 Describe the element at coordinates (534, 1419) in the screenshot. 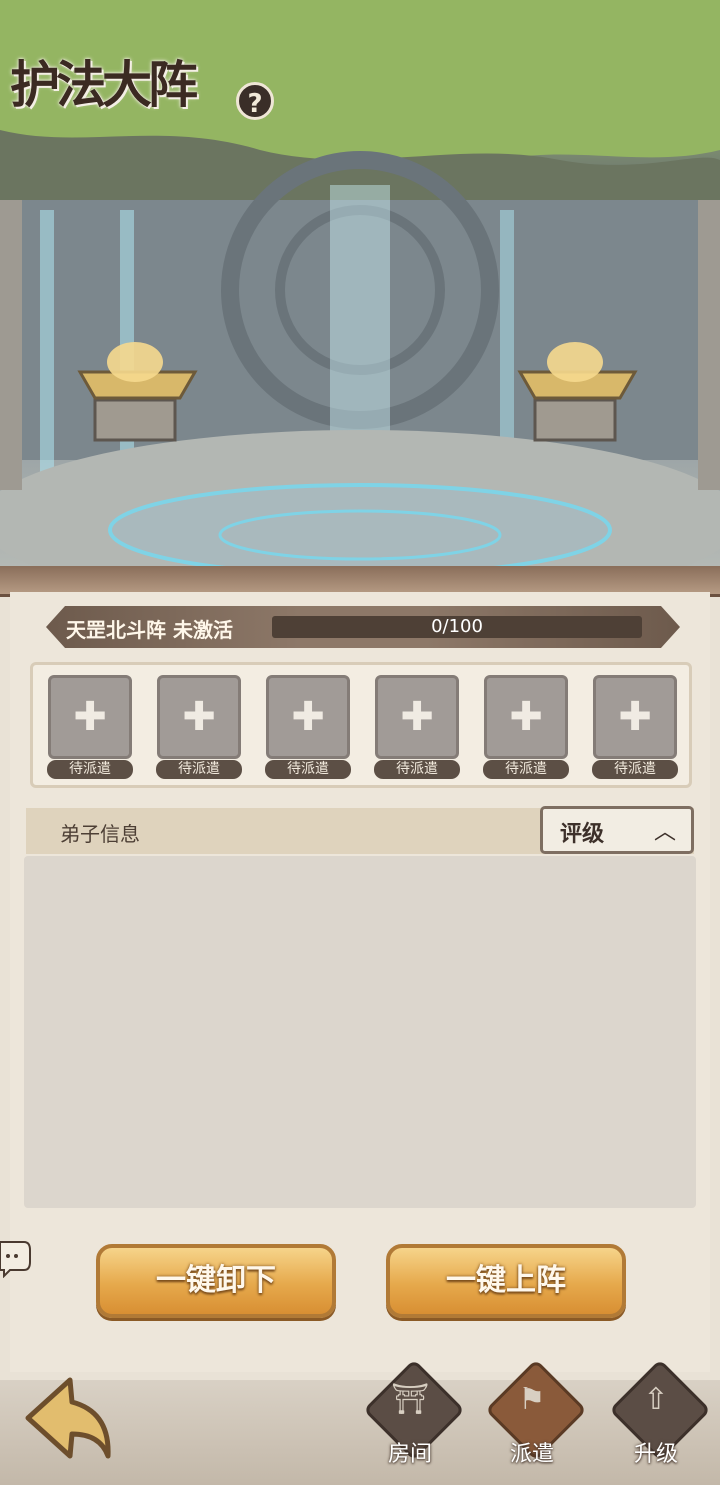

I see `nav-dispatch: ⚑ 派遣` at that location.